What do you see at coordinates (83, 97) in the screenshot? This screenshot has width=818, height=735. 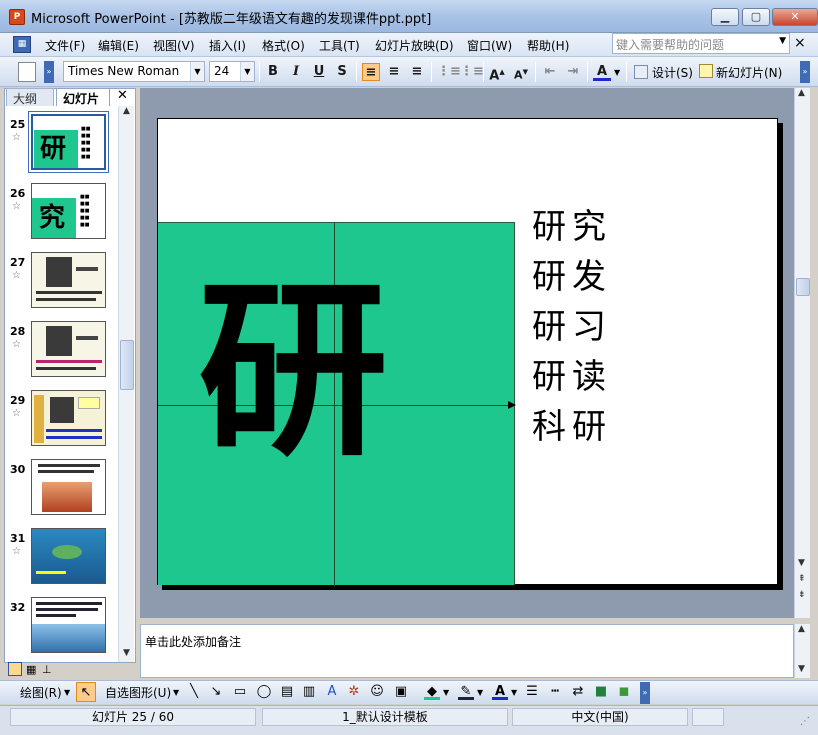 I see `tab-slides: 幻灯片` at bounding box center [83, 97].